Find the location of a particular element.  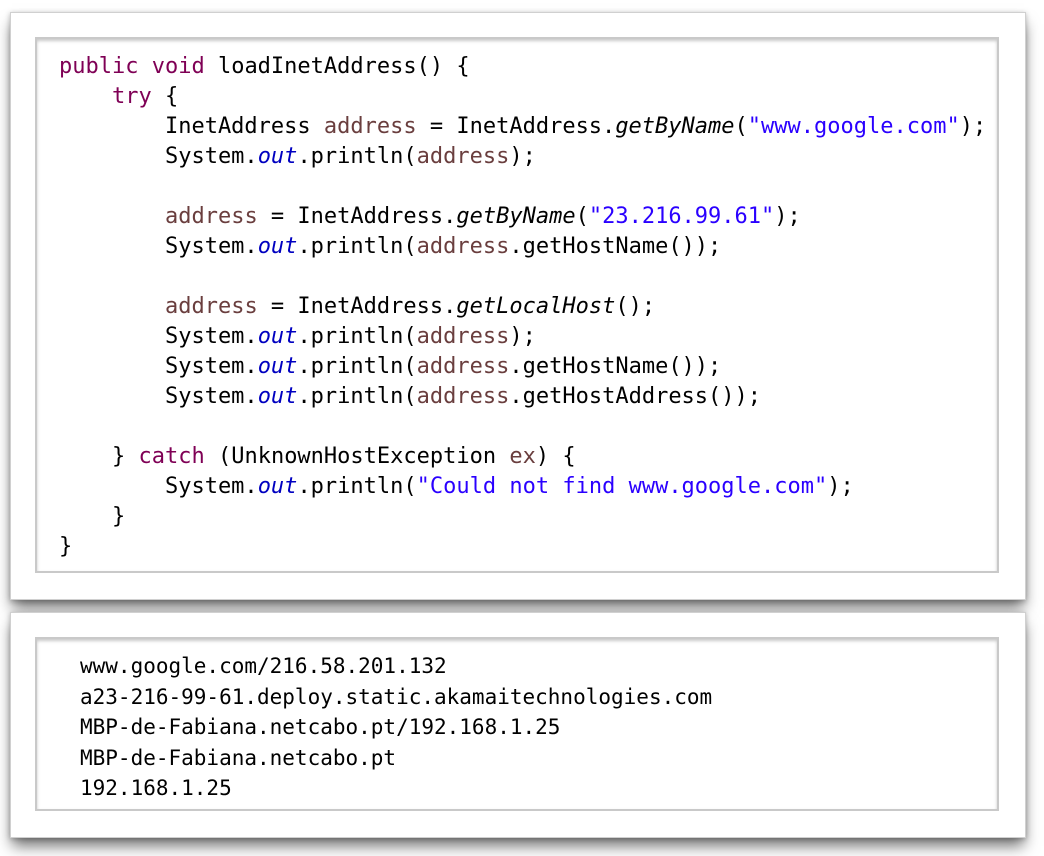

code-token: ) { is located at coordinates (555, 456).